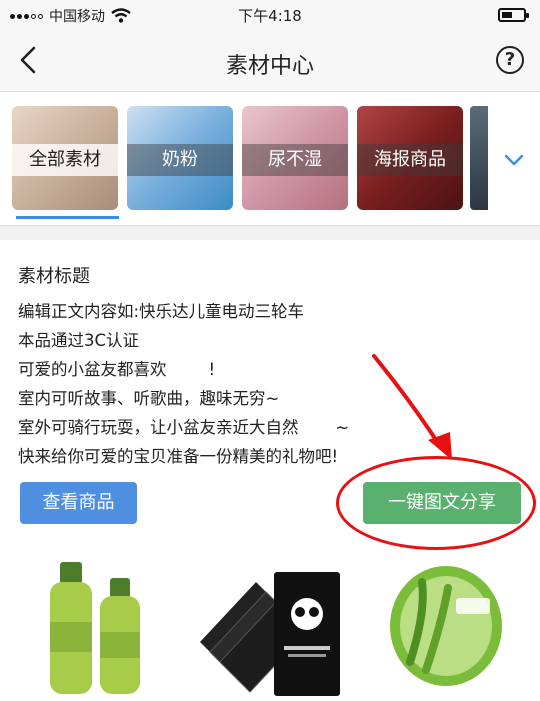 This screenshot has width=540, height=701. What do you see at coordinates (161, 311) in the screenshot?
I see `body-text-line: 编辑正文内容如:快乐达儿童电动三轮车` at bounding box center [161, 311].